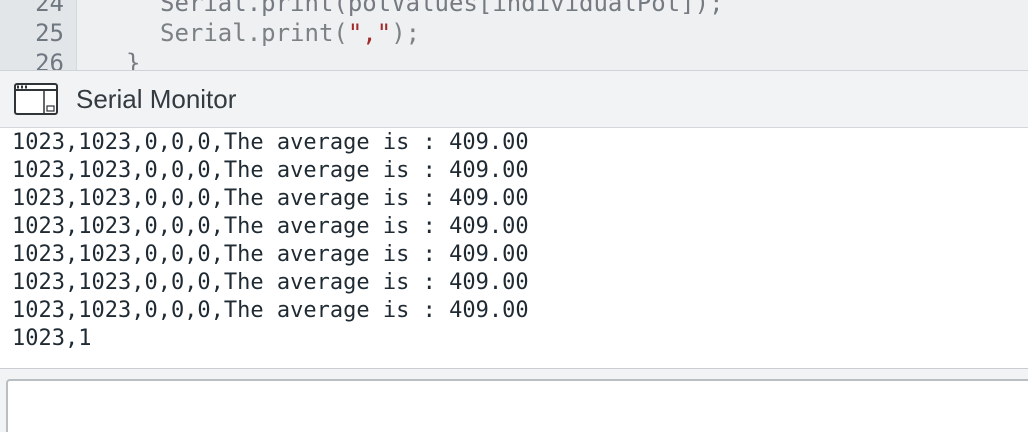 The height and width of the screenshot is (432, 1028). What do you see at coordinates (156, 99) in the screenshot?
I see `serial-monitor-title: Serial Monitor` at bounding box center [156, 99].